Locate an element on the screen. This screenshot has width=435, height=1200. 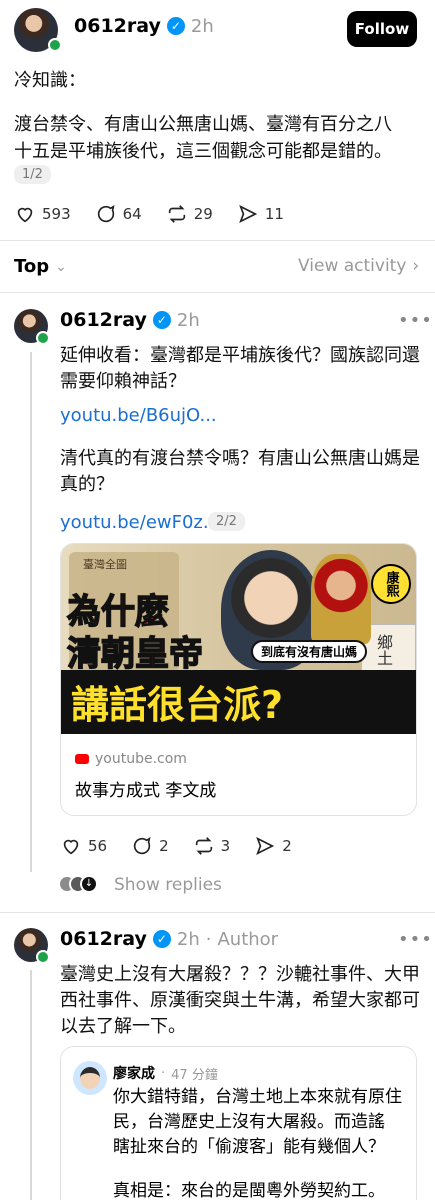
show-replies-label: Show replies is located at coordinates (168, 885).